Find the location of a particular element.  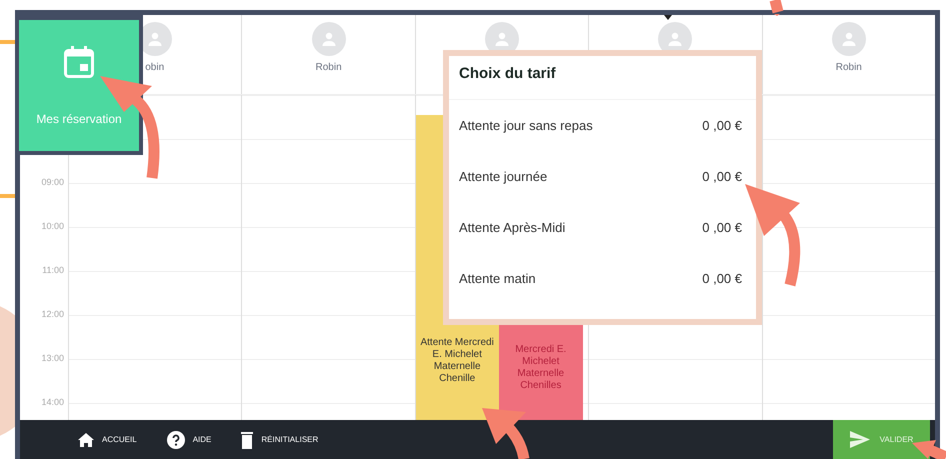

person-name: obin is located at coordinates (154, 67).